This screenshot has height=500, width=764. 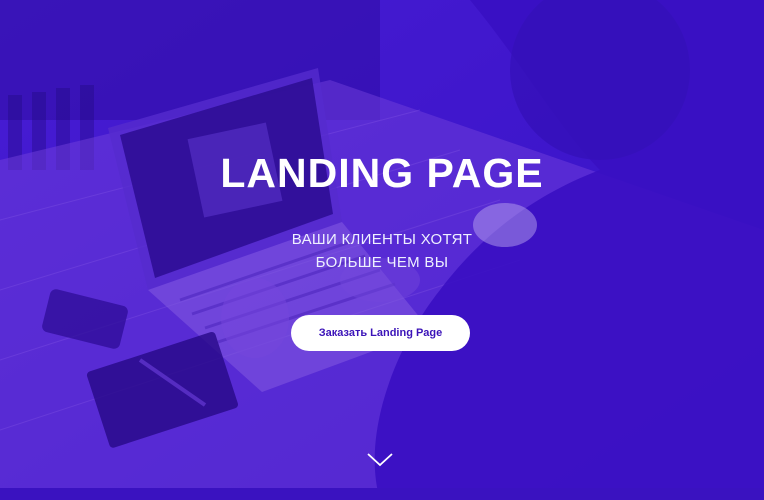 What do you see at coordinates (382, 262) in the screenshot?
I see `hero-subtitle-line2: БОЛЬШЕ ЧЕМ ВЫ` at bounding box center [382, 262].